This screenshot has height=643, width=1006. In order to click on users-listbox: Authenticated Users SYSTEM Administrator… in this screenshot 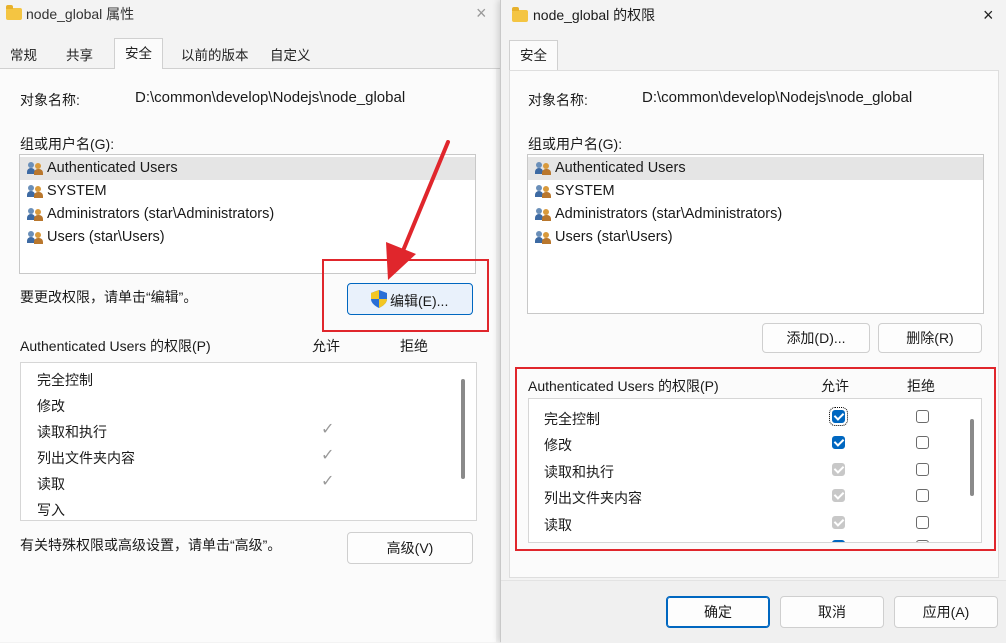, I will do `click(755, 234)`.